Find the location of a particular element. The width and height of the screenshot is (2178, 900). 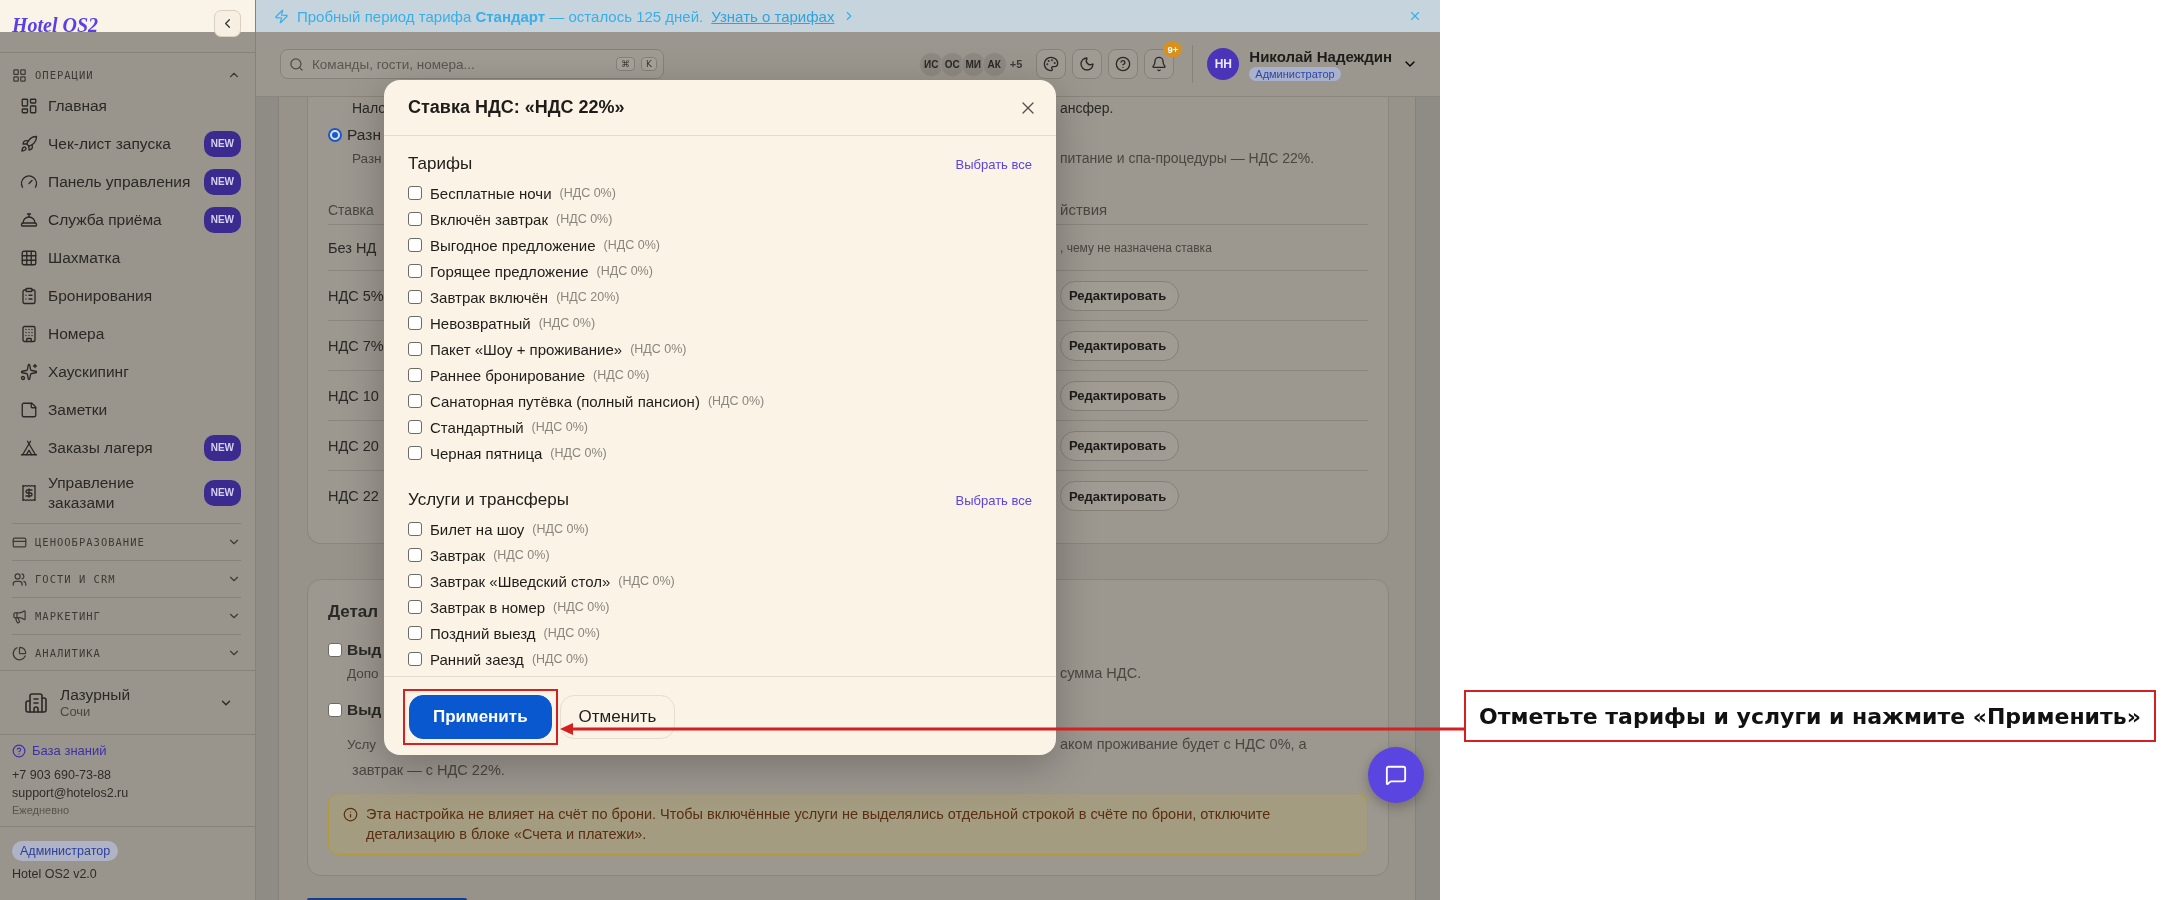

nav-item: Номера is located at coordinates (126, 334).